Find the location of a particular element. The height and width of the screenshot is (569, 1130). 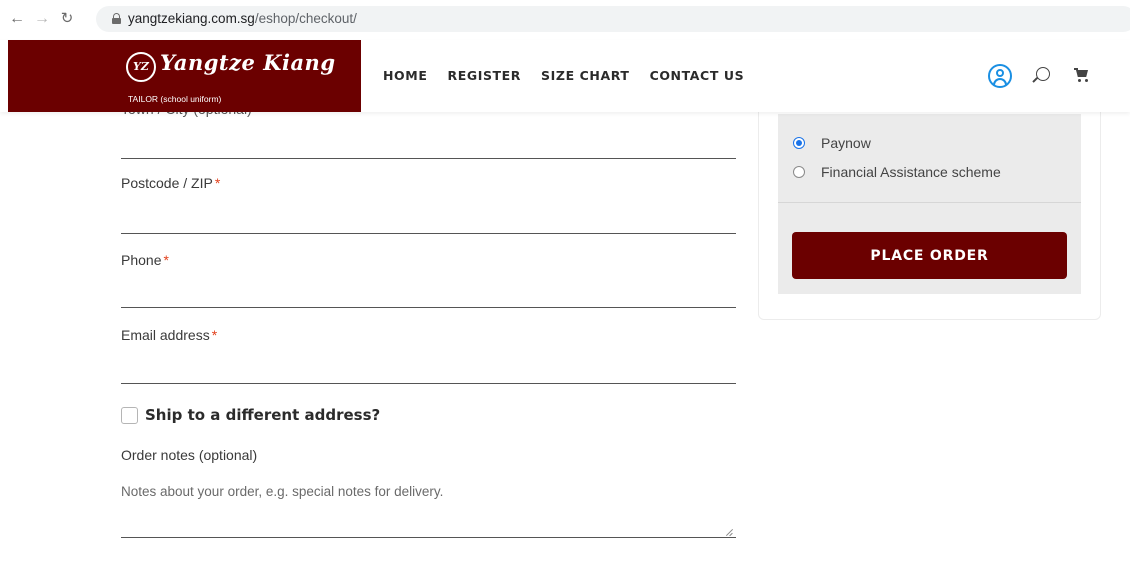

header-icons is located at coordinates (1043, 76).